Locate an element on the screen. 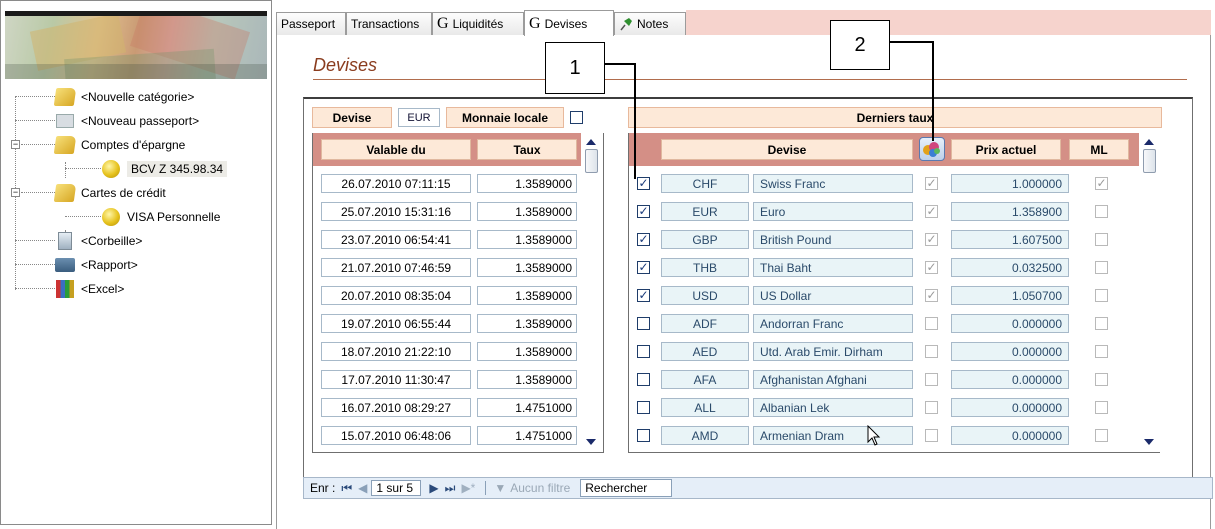 This screenshot has height=529, width=1215. tree-item-rapport: <Rapport> is located at coordinates (96, 265).